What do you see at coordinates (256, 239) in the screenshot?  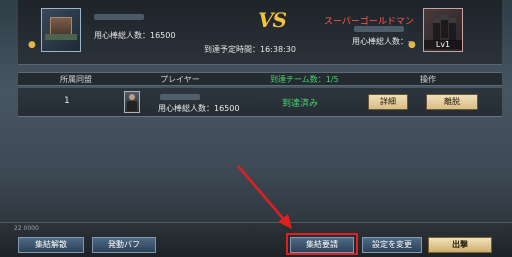 I see `bottom-action-bar: 22 0000 集結解散 発動バフ 集結要請 設定を変更 出撃` at bounding box center [256, 239].